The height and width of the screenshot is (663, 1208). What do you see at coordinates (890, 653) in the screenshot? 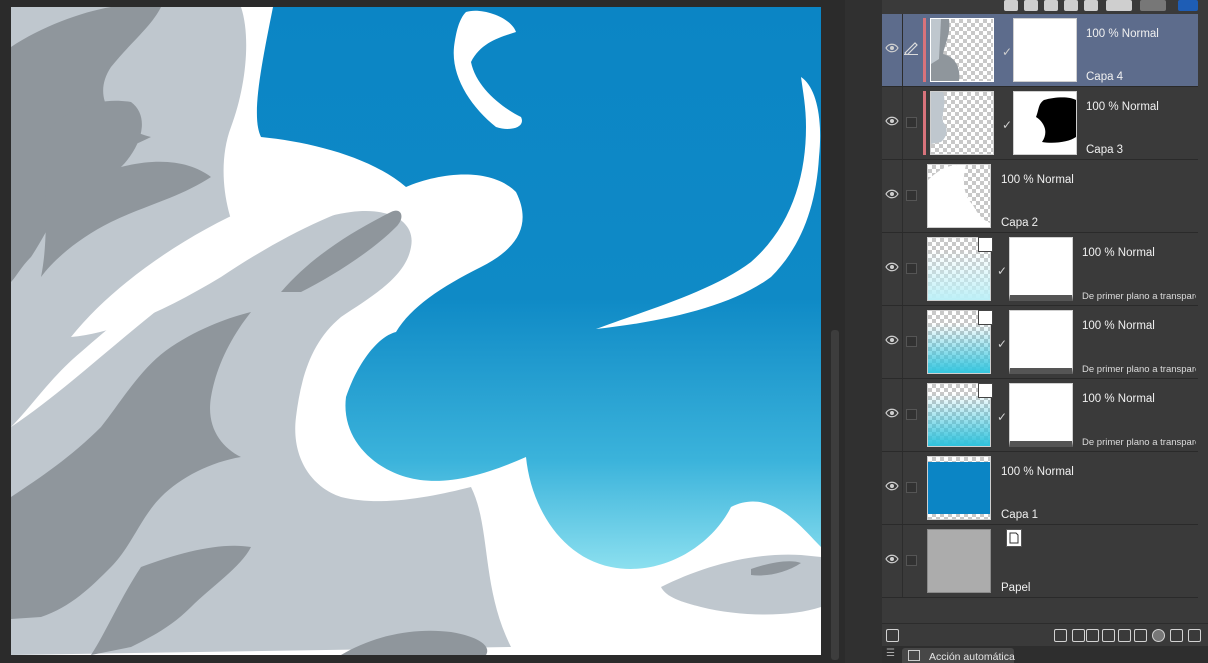
I see `menu-icon: ☰` at bounding box center [890, 653].